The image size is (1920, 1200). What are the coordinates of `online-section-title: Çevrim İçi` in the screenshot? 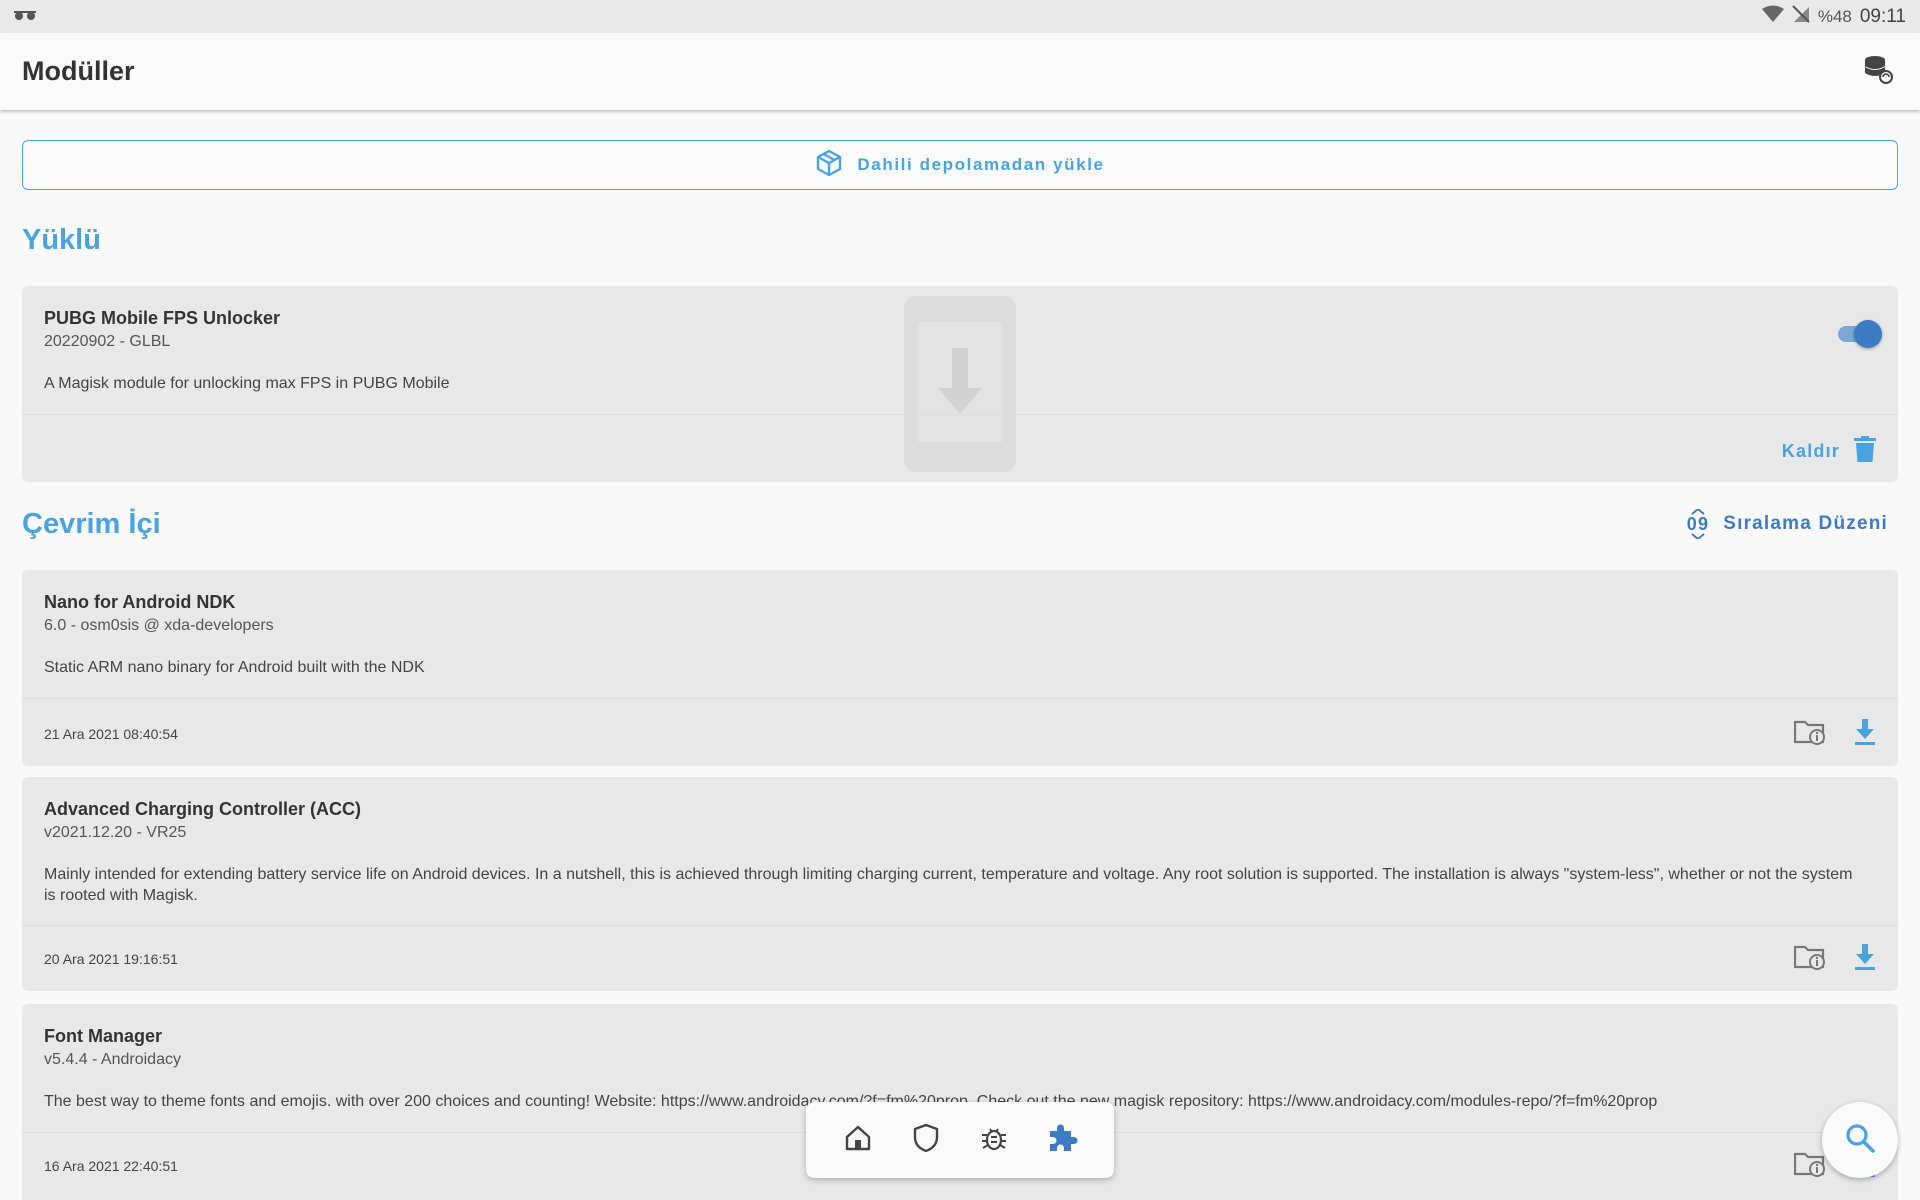 It's located at (91, 524).